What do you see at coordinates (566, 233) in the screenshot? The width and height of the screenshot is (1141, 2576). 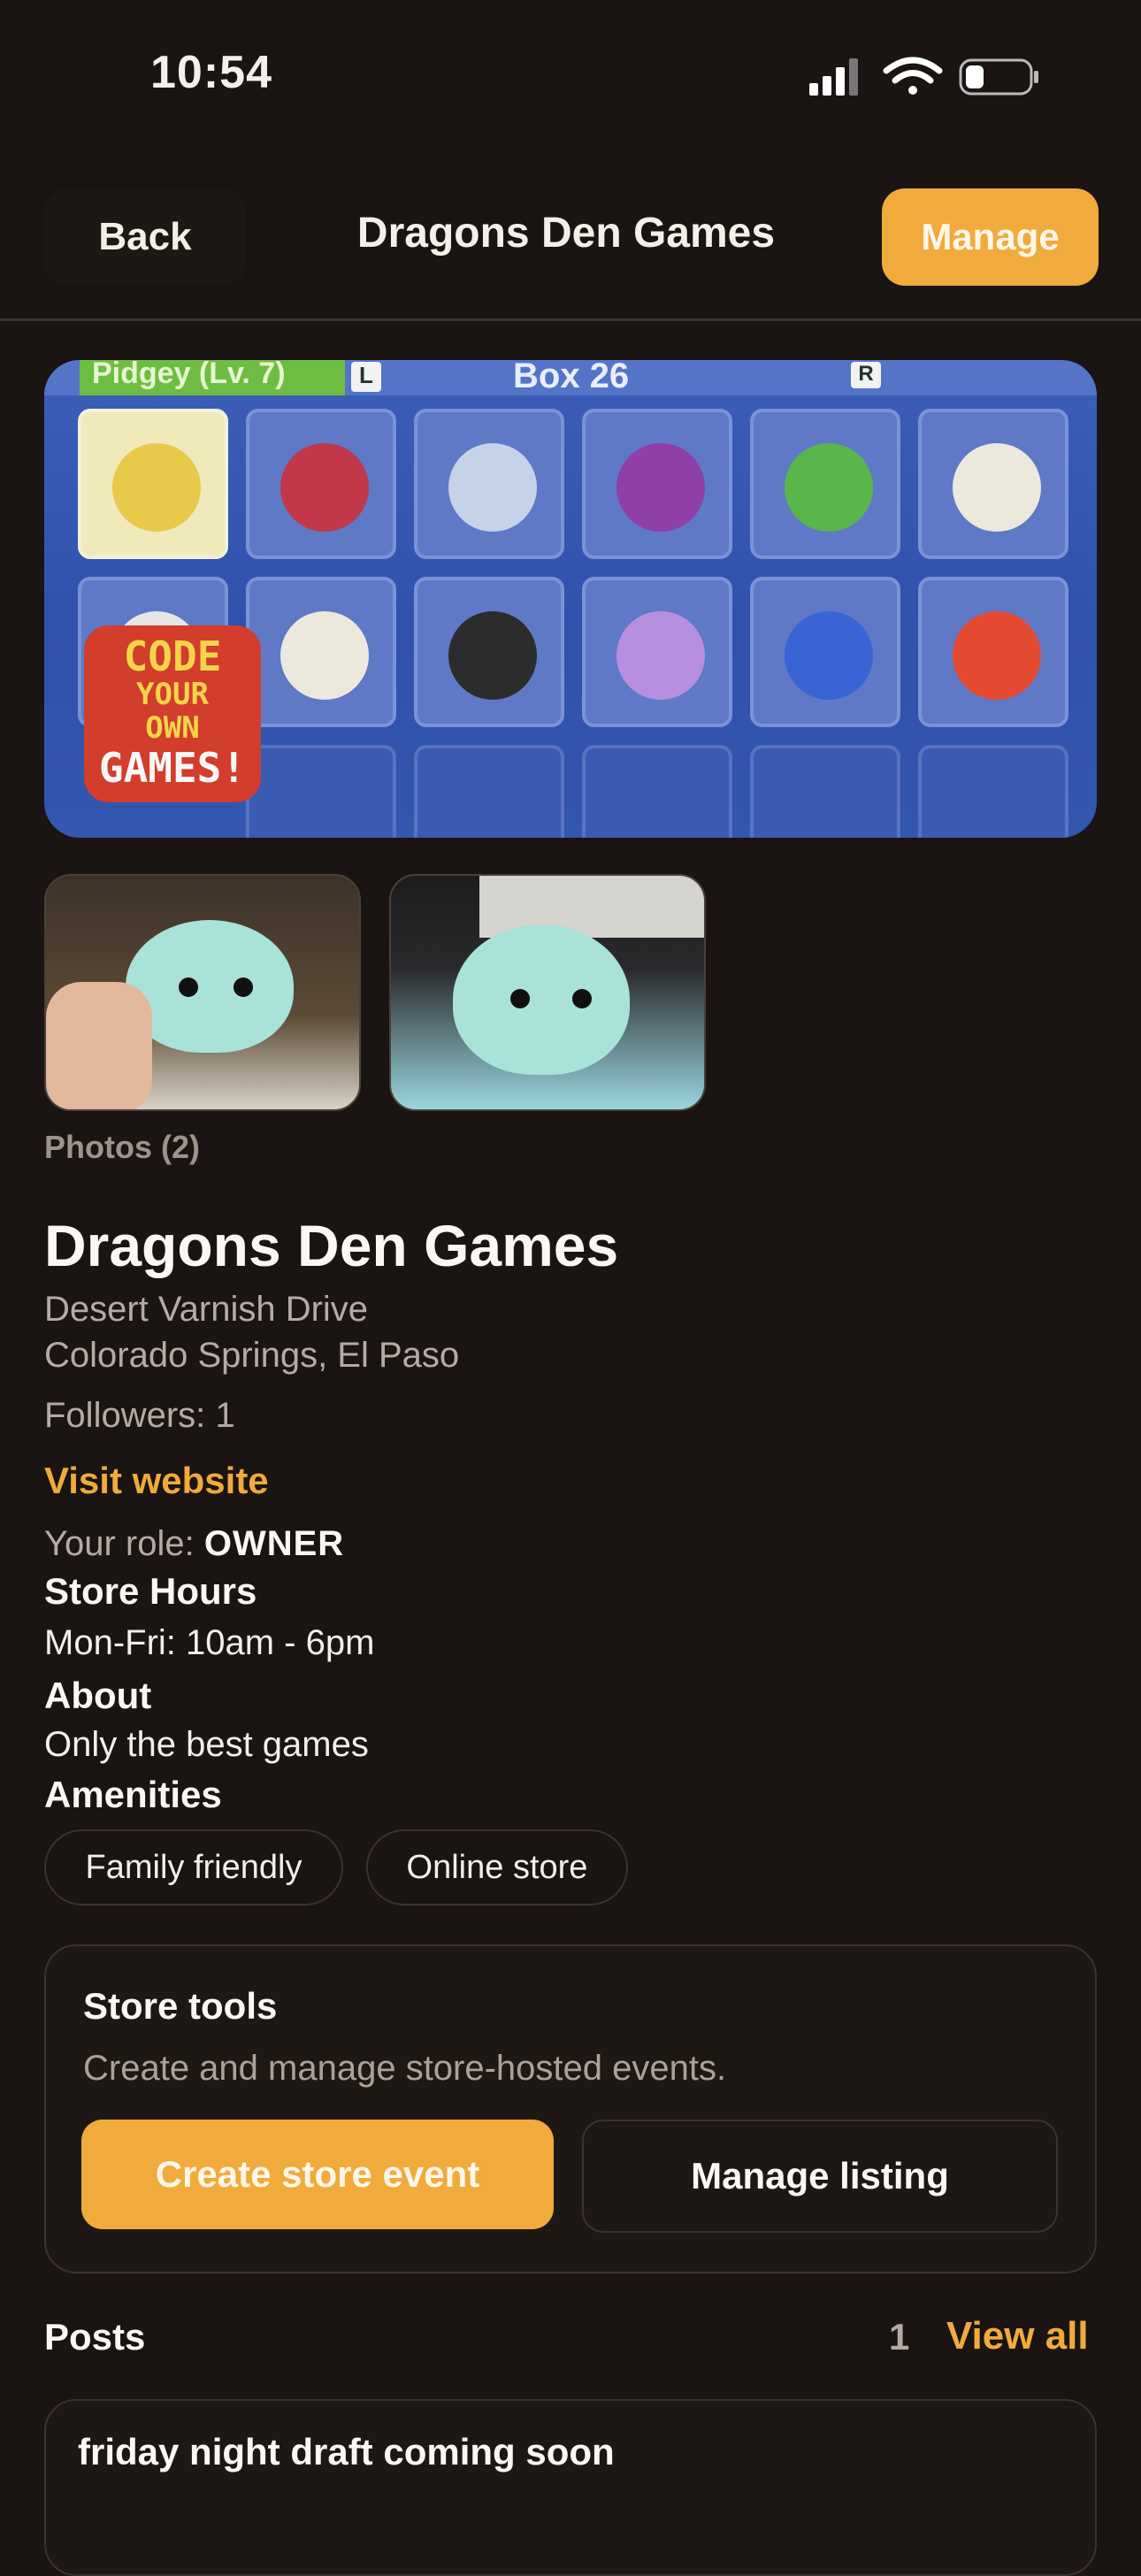 I see `page-title: Dragons Den Games` at bounding box center [566, 233].